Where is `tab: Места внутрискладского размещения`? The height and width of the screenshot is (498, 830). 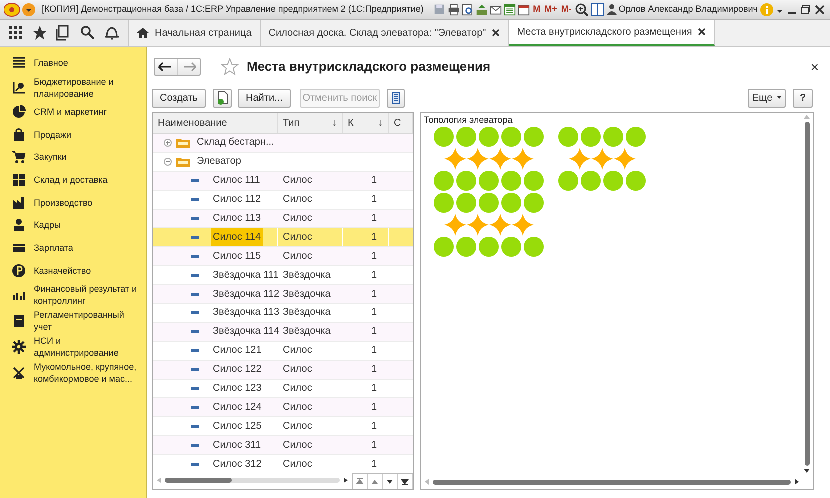 tab: Места внутрискладского размещения is located at coordinates (612, 33).